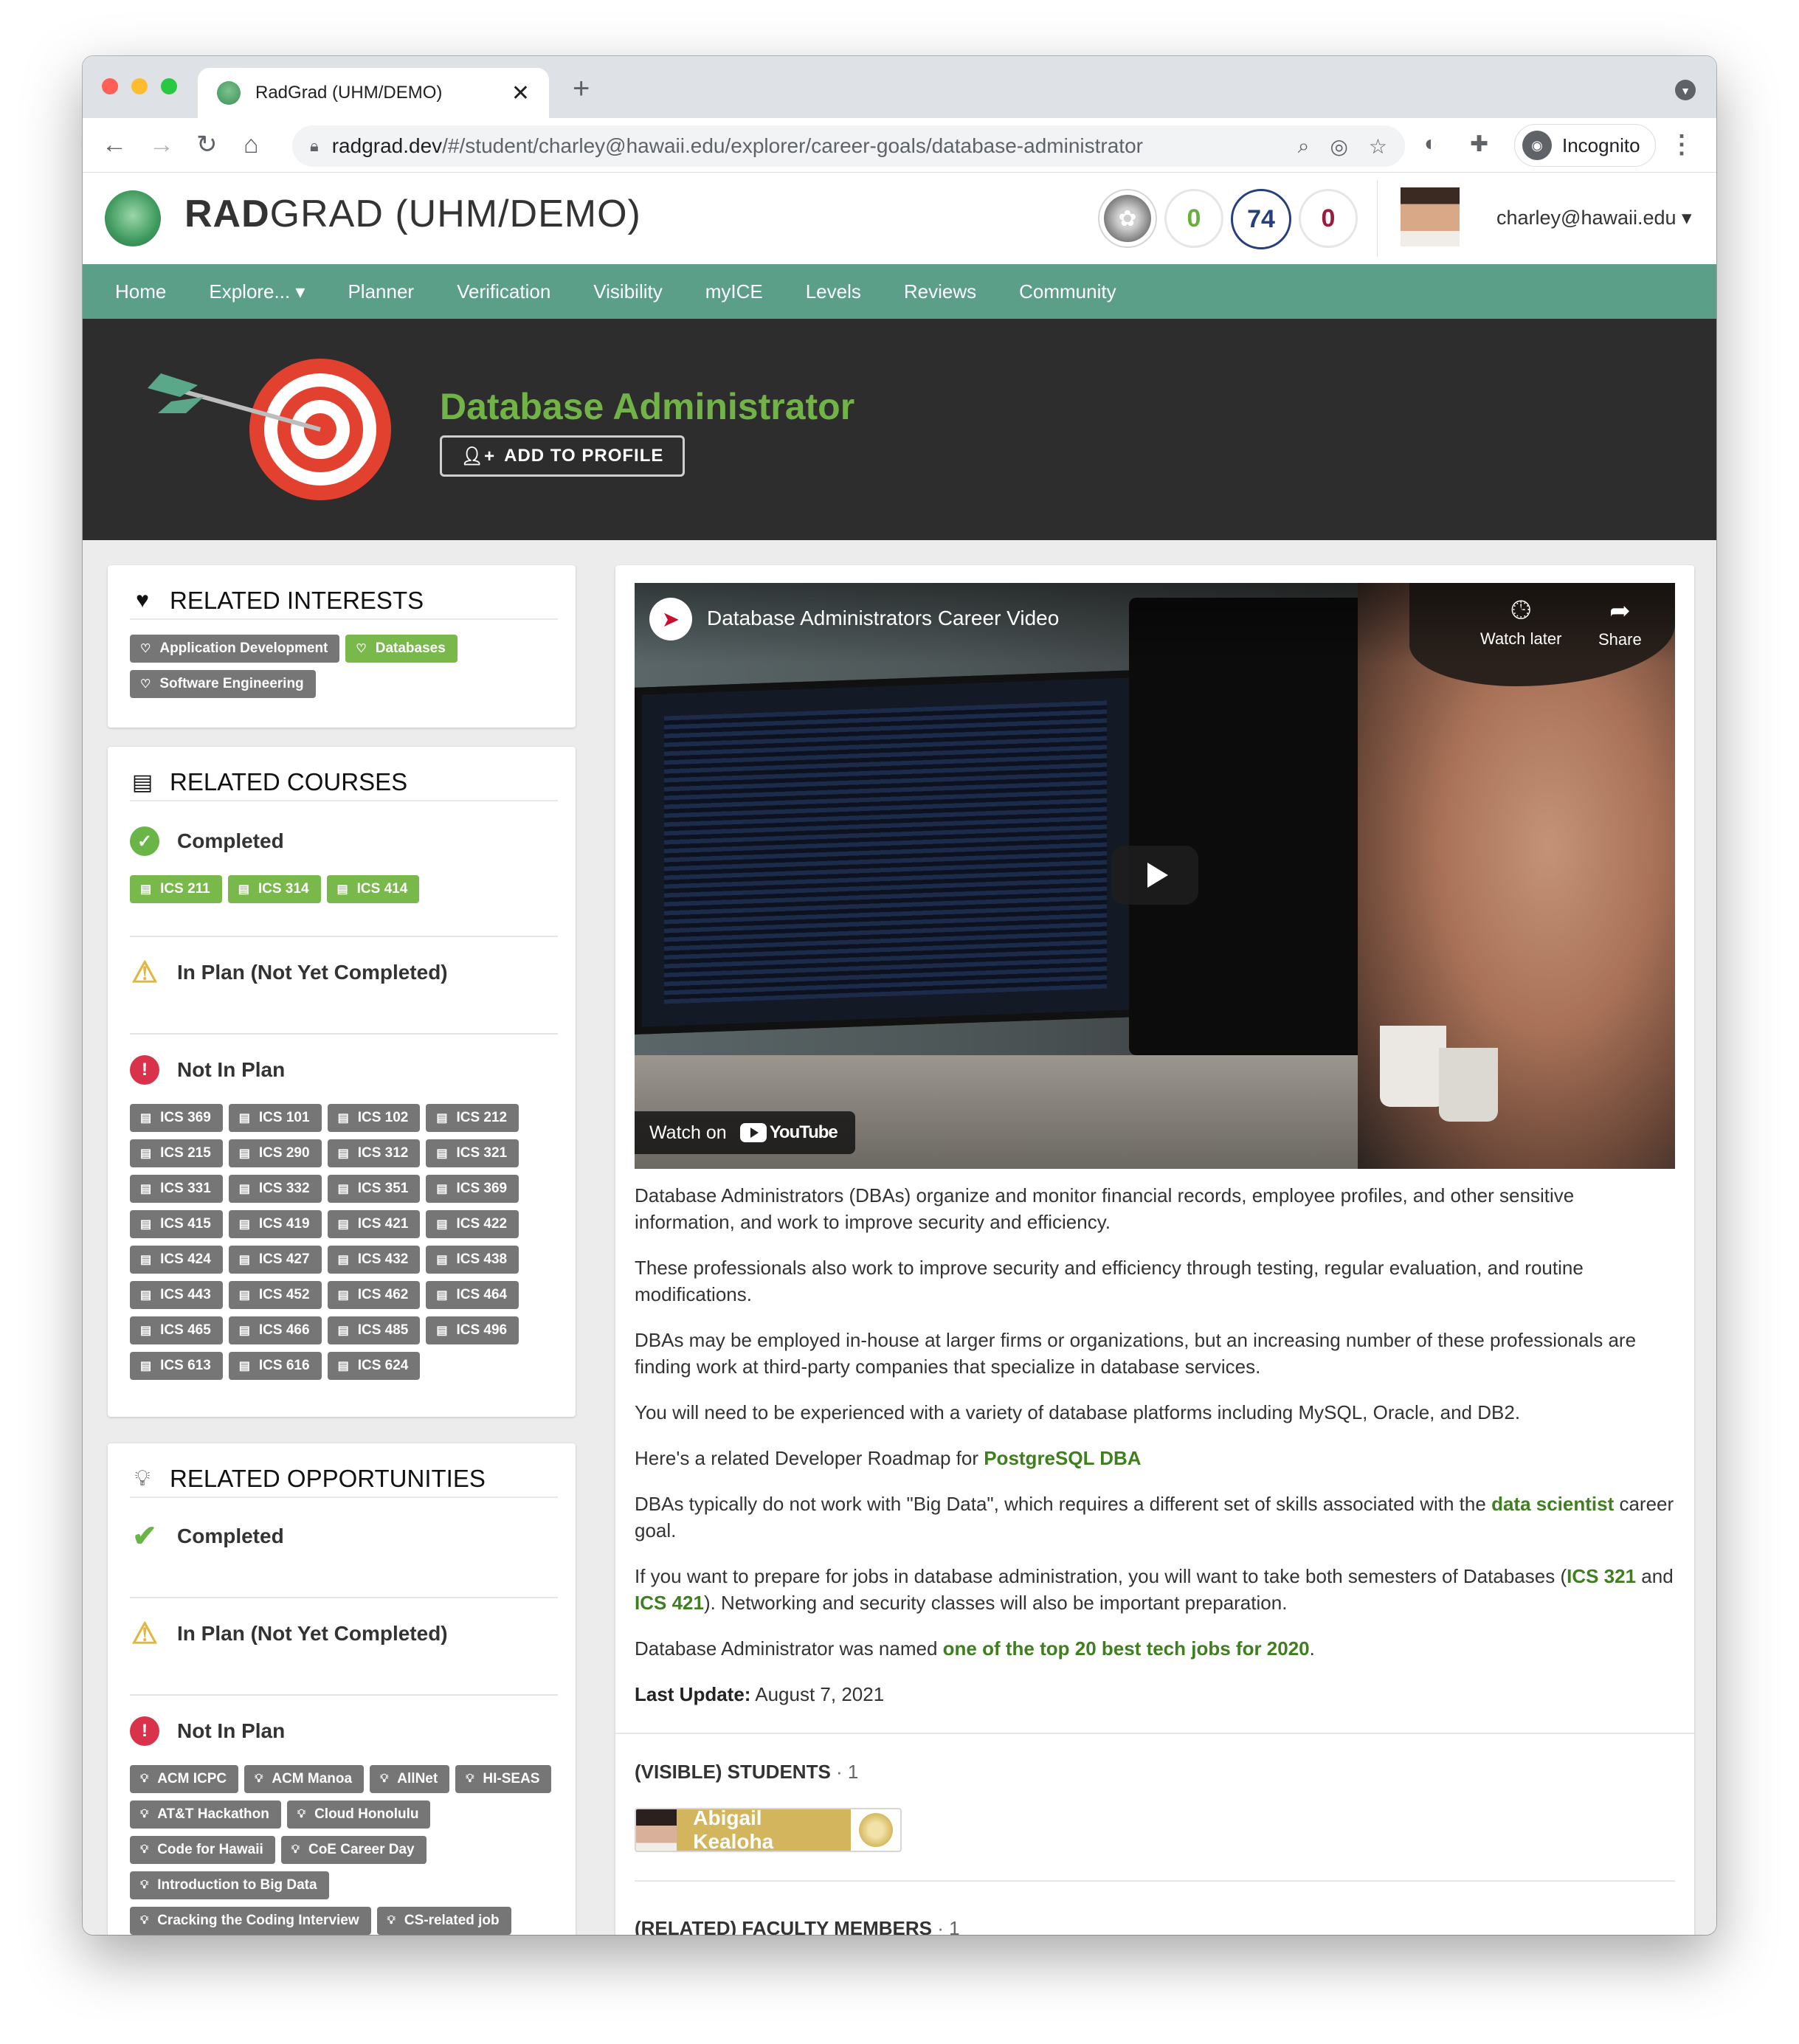  What do you see at coordinates (1602, 1576) in the screenshot?
I see `ics-321-link: ICS 321` at bounding box center [1602, 1576].